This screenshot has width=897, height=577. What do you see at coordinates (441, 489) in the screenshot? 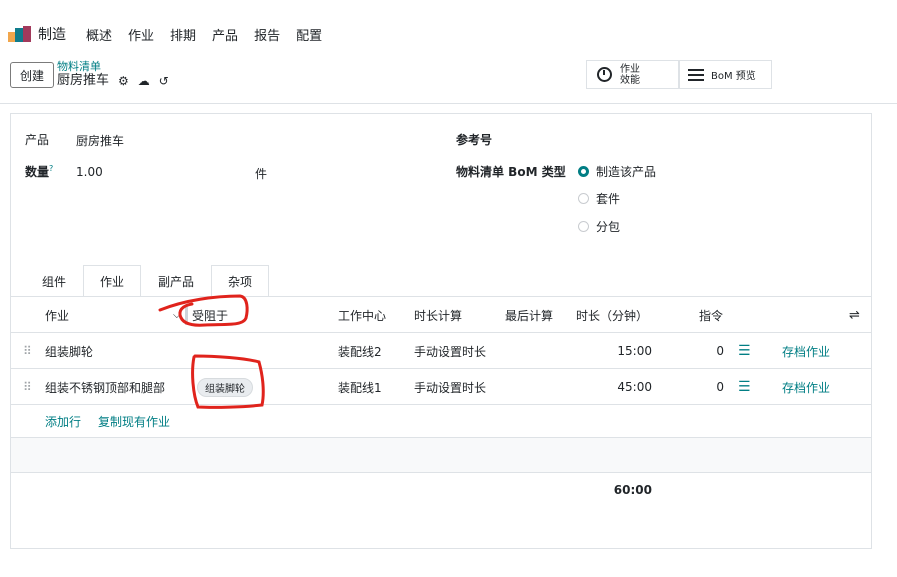
I see `total-row: 60:00` at bounding box center [441, 489].